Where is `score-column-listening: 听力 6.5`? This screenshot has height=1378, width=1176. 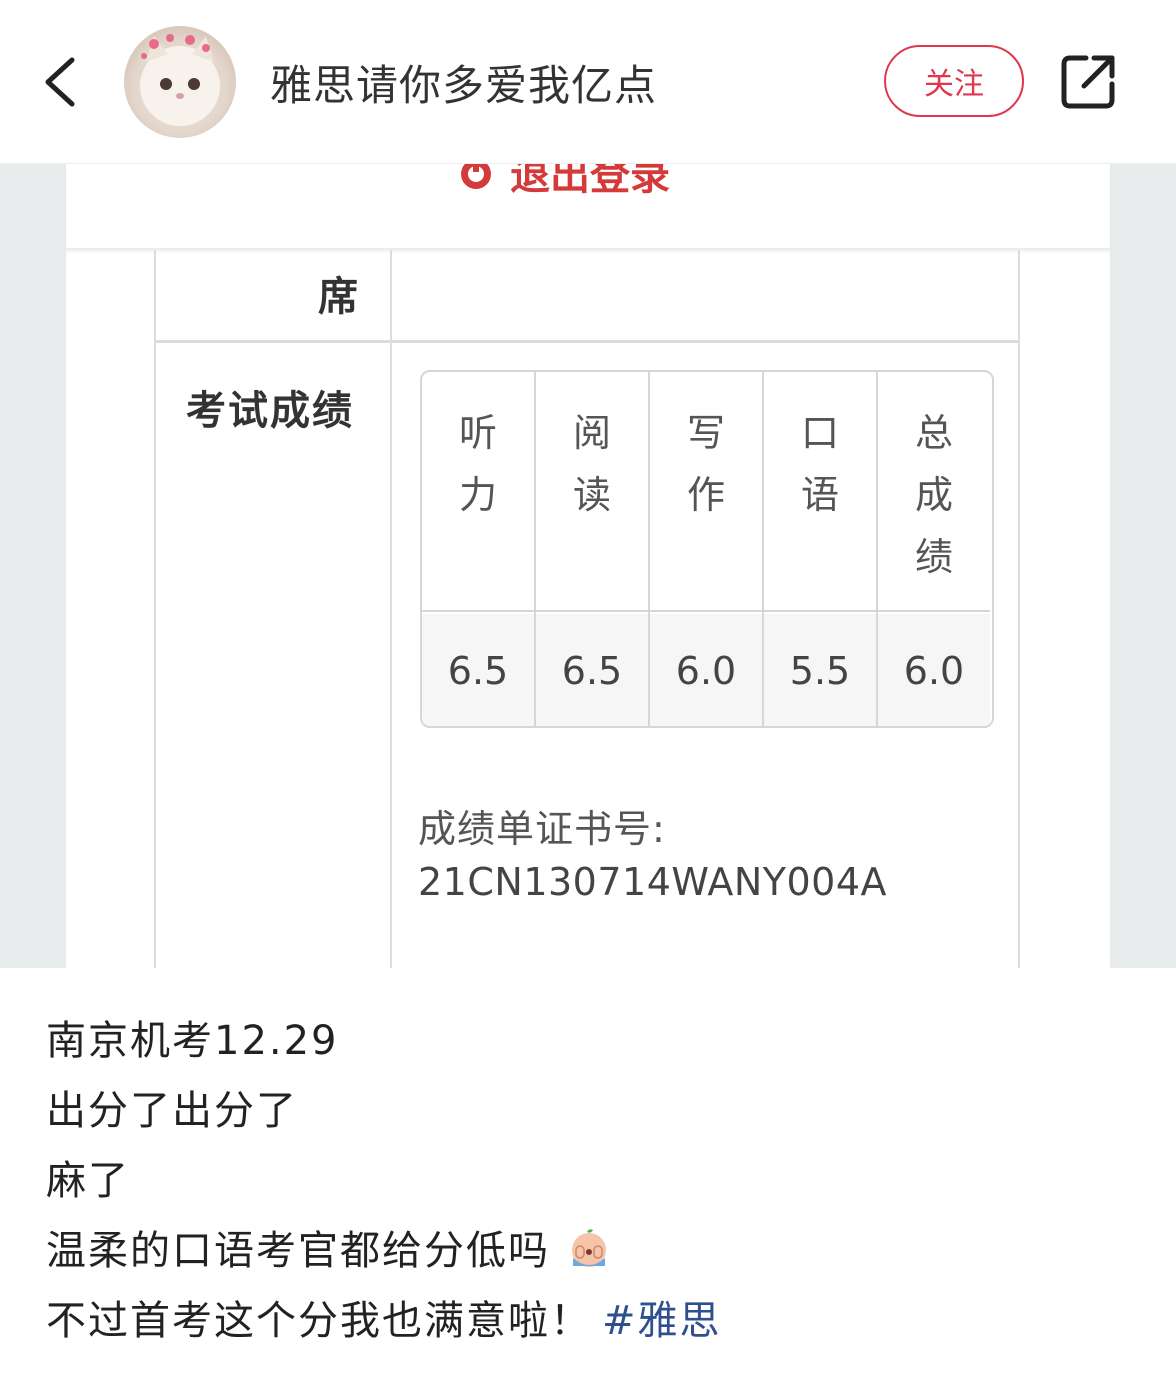
score-column-listening: 听力 6.5 is located at coordinates (479, 549).